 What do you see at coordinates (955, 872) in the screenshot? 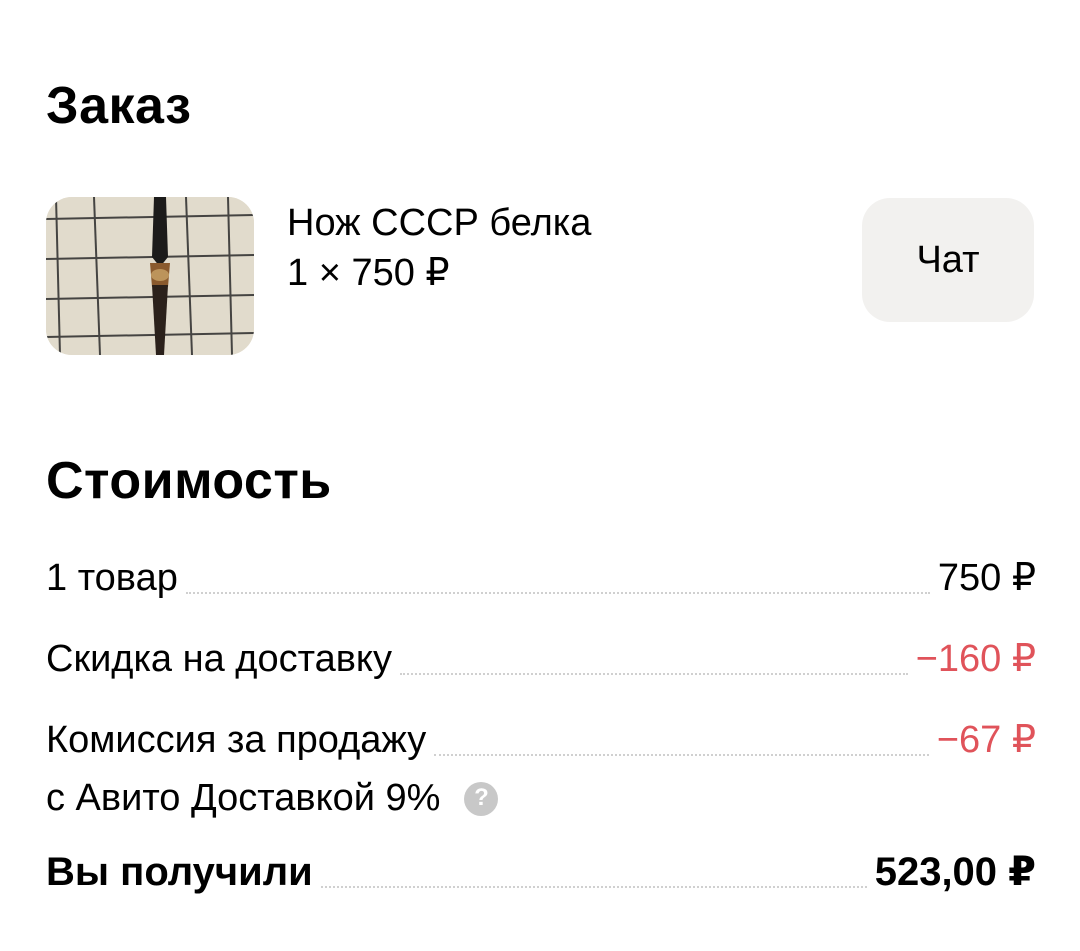
I see `total-value: 523,00 ₽` at bounding box center [955, 872].